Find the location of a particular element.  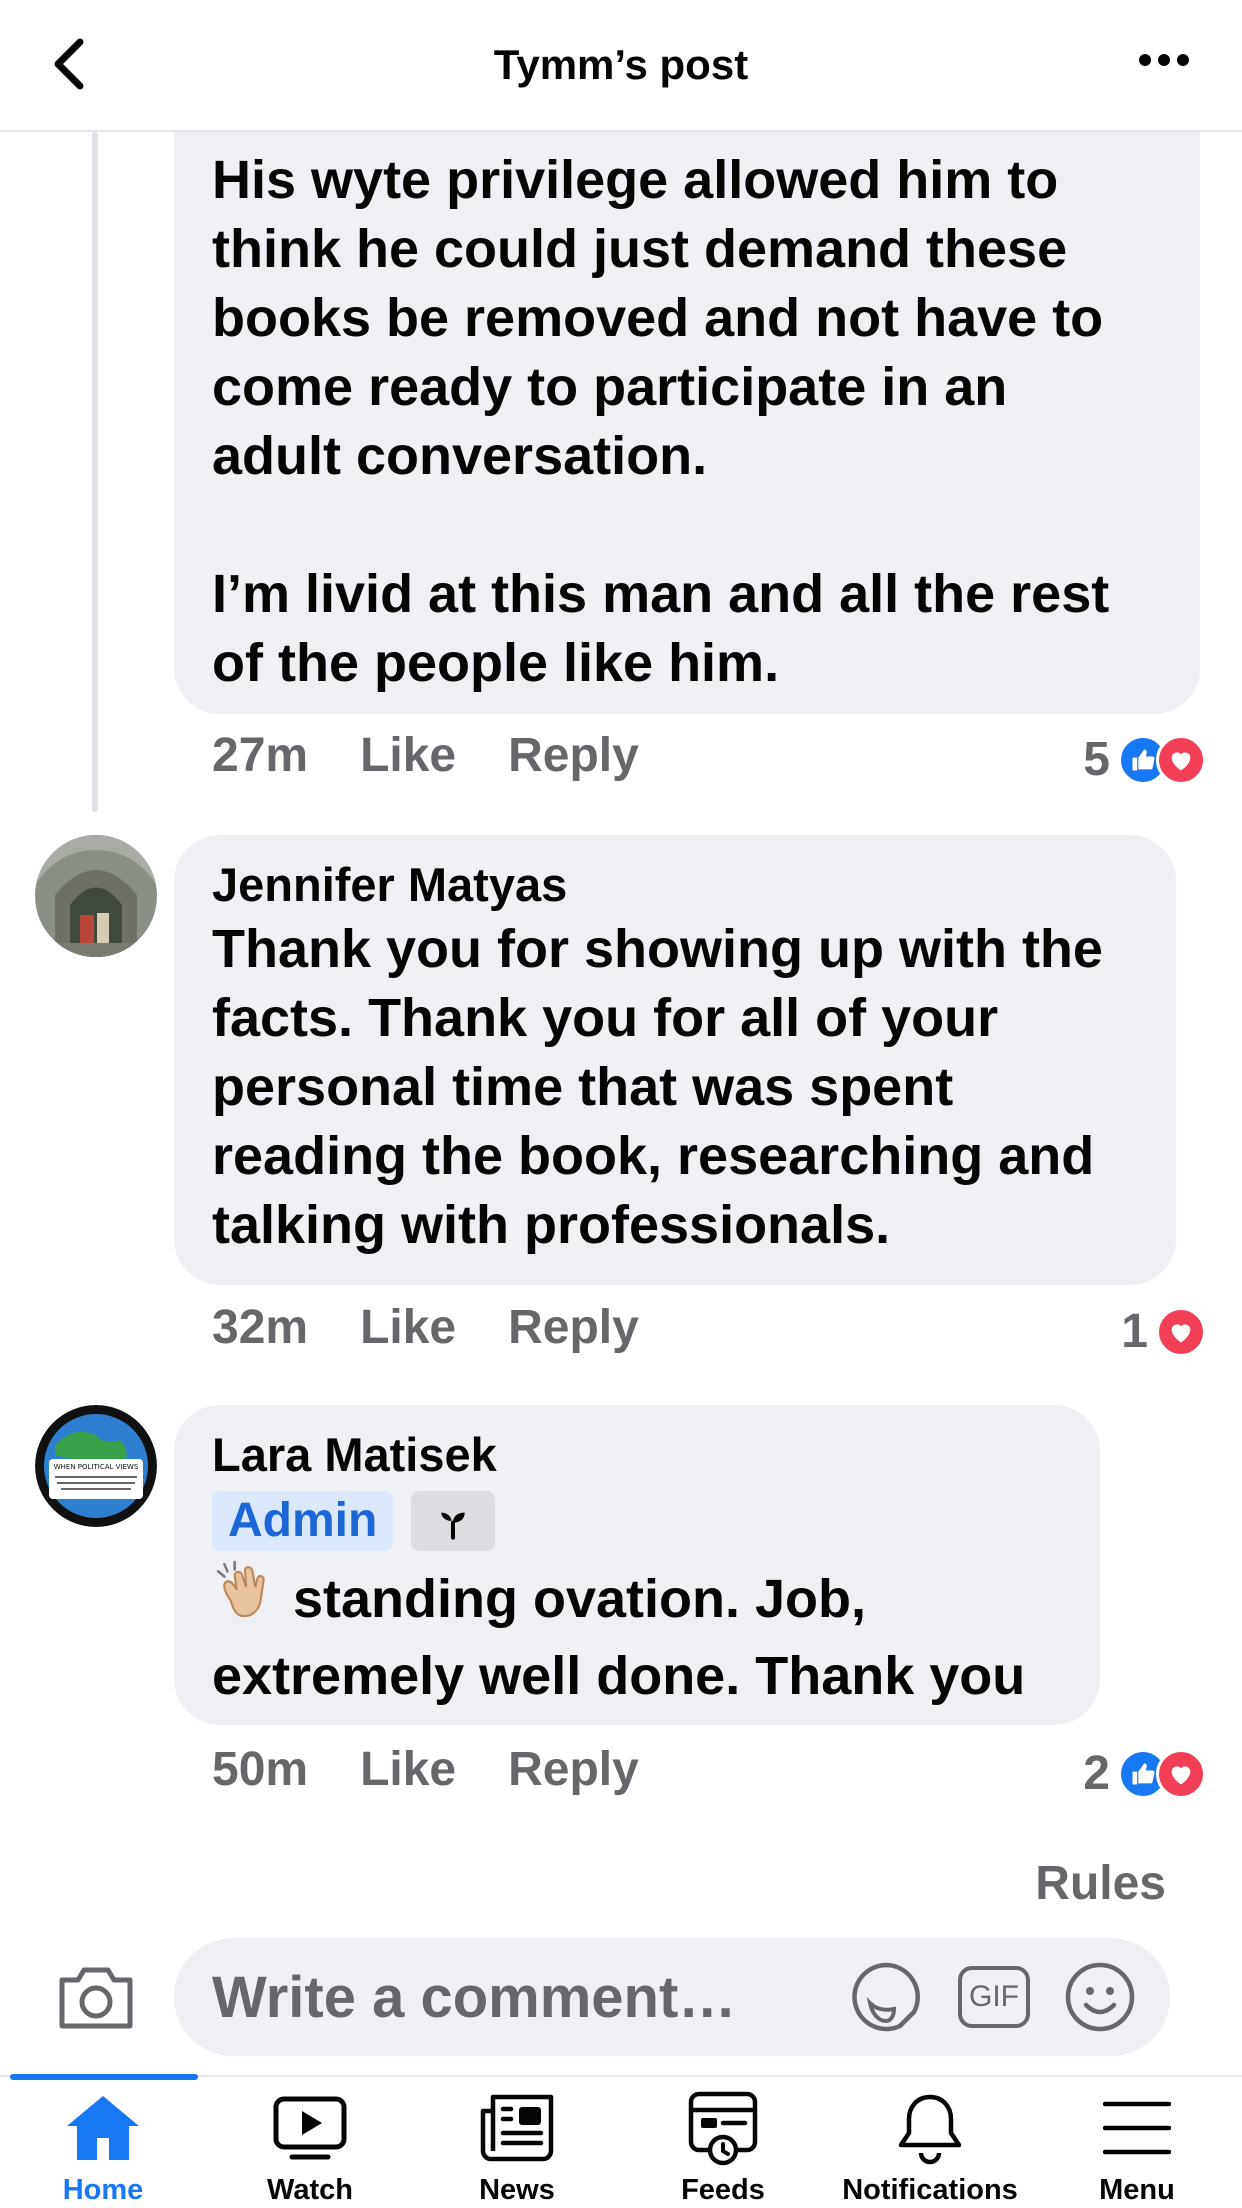

tab-home: Home is located at coordinates (103, 2147).